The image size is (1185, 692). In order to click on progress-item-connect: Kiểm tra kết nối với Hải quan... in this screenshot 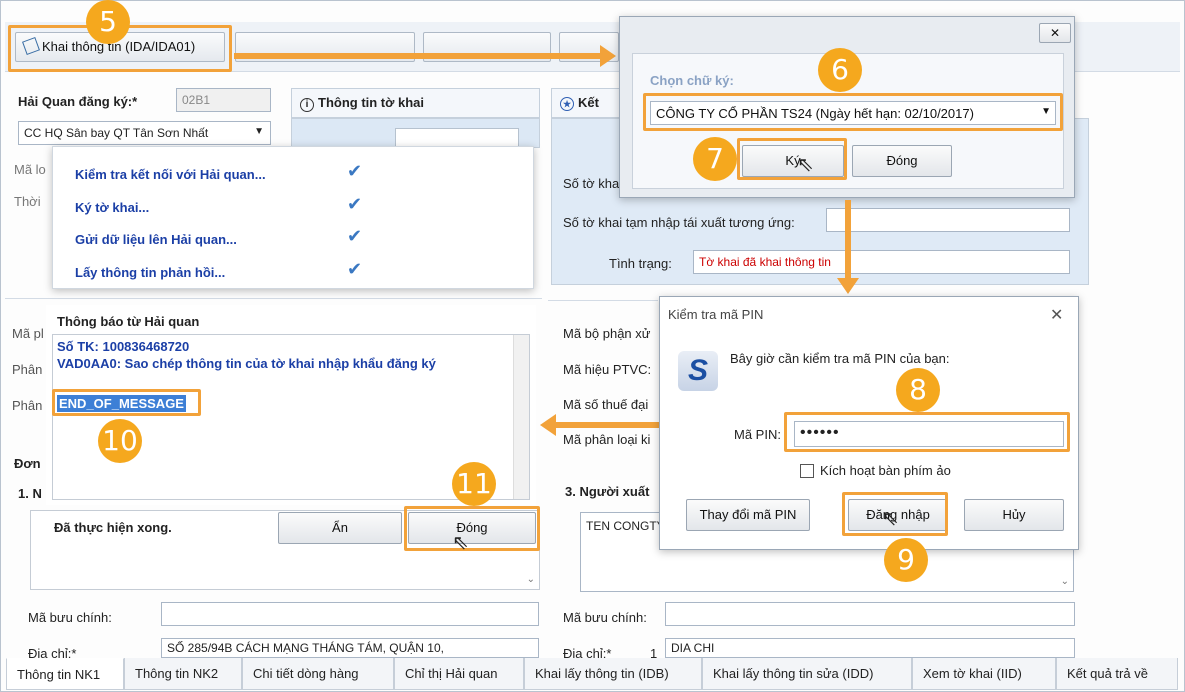, I will do `click(170, 174)`.